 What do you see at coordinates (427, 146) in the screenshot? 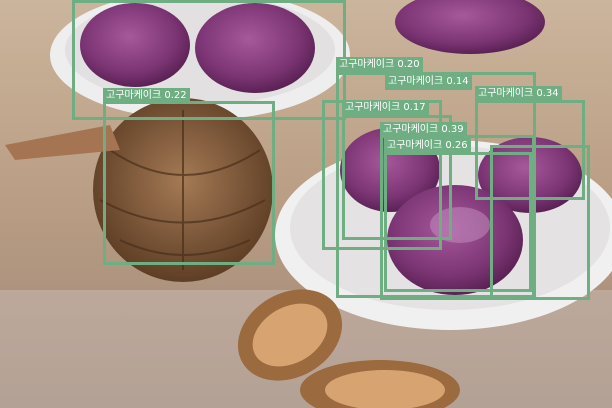
I see `detection-label: 고구마케이크 0.26` at bounding box center [427, 146].